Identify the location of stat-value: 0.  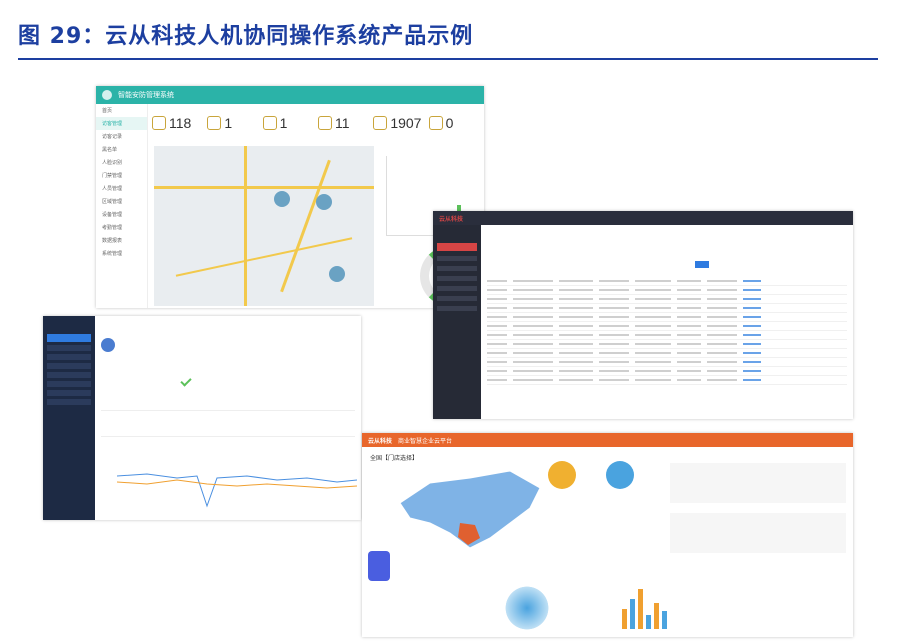
(449, 123).